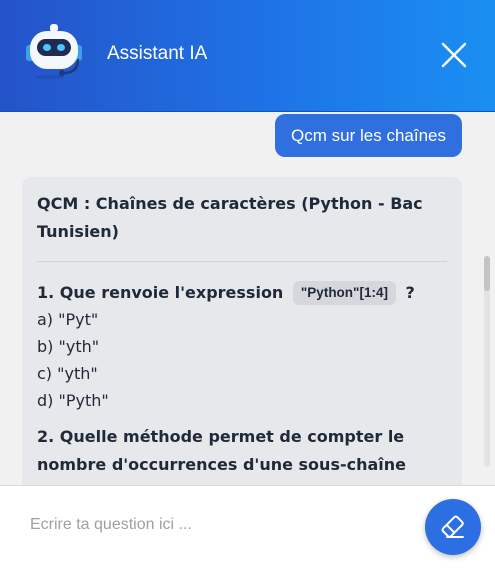 The height and width of the screenshot is (573, 495). Describe the element at coordinates (55, 53) in the screenshot. I see `robot-headset-icon` at that location.